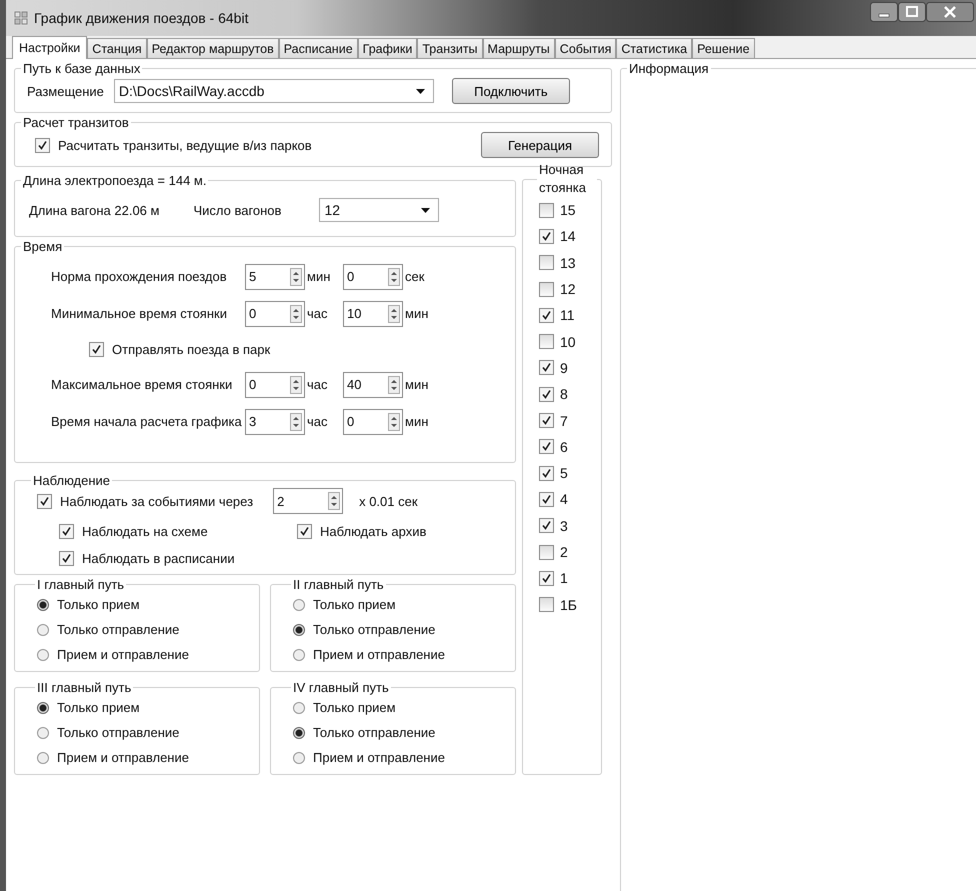 Image resolution: width=976 pixels, height=891 pixels. Describe the element at coordinates (568, 210) in the screenshot. I see `checkbox-label: 15` at that location.